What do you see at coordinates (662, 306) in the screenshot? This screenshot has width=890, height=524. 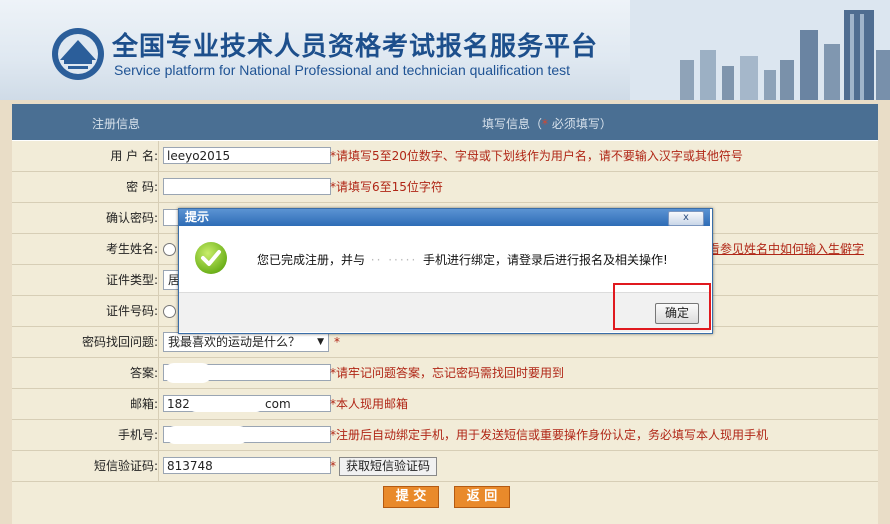 I see `highlight-box` at bounding box center [662, 306].